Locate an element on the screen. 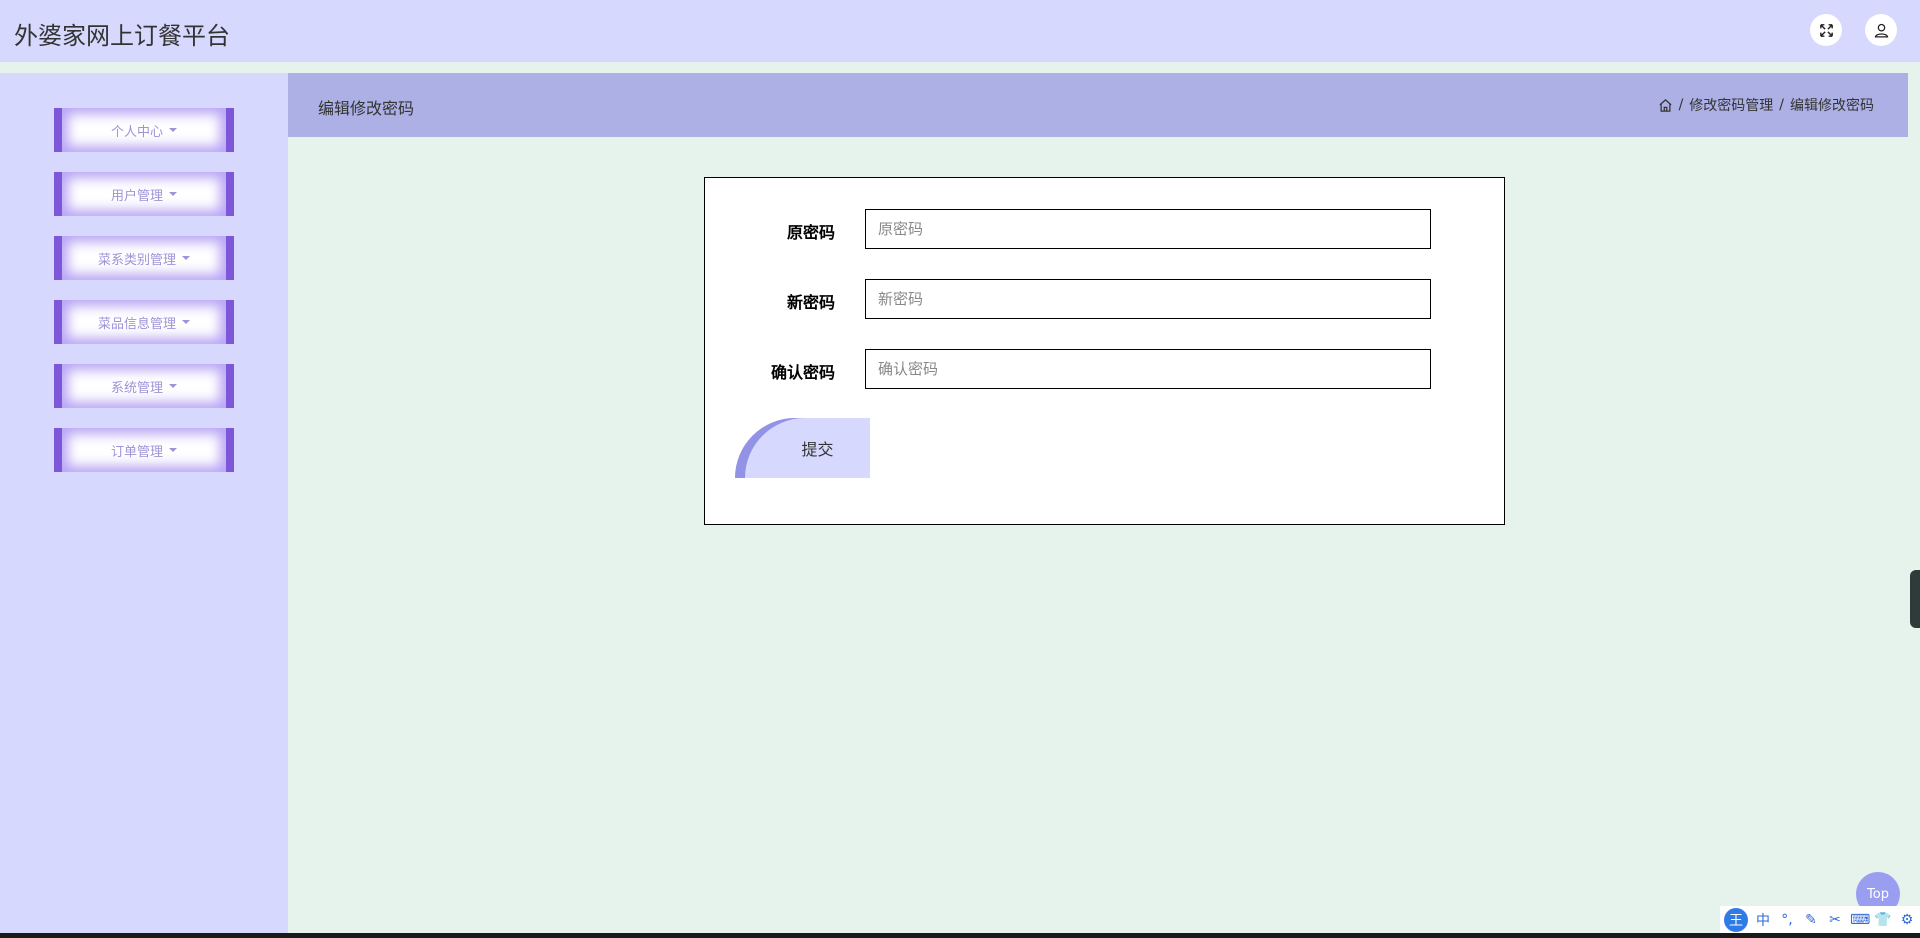  confirm-password-input is located at coordinates (1148, 369).